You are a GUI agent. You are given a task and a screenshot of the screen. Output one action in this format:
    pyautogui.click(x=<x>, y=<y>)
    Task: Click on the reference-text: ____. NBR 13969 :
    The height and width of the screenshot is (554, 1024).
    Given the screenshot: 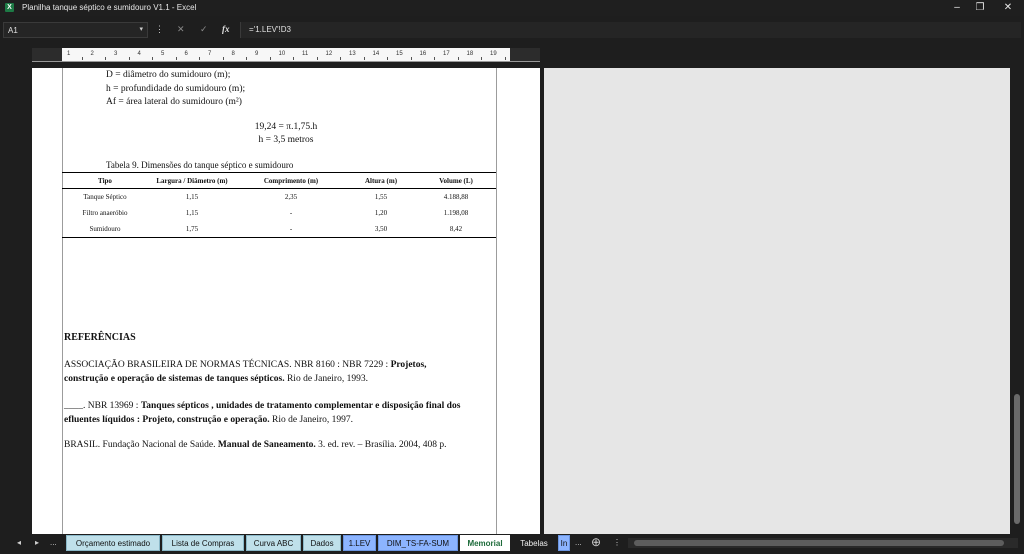 What is the action you would take?
    pyautogui.click(x=102, y=406)
    